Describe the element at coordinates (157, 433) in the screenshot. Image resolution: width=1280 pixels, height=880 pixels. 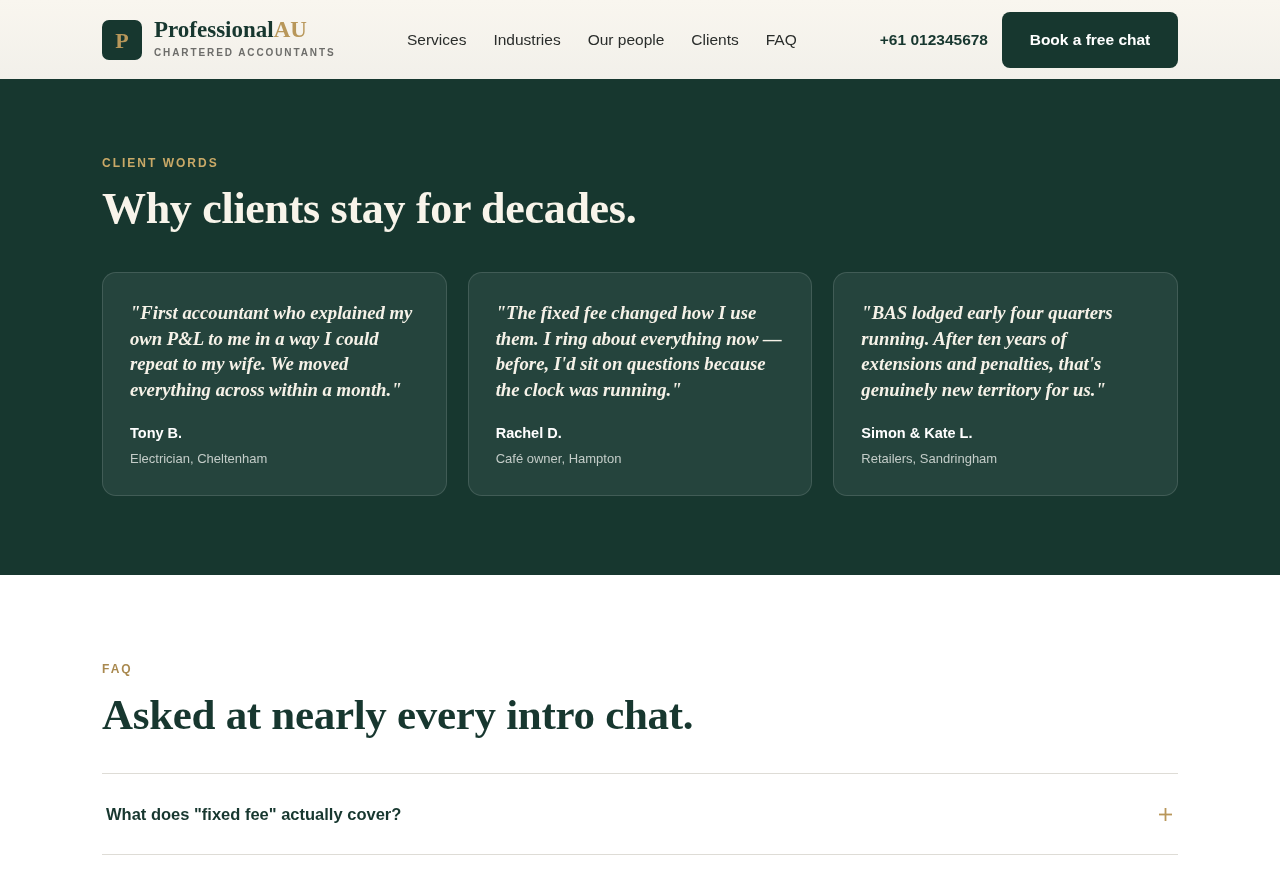
I see `client-name: Tony B.` at that location.